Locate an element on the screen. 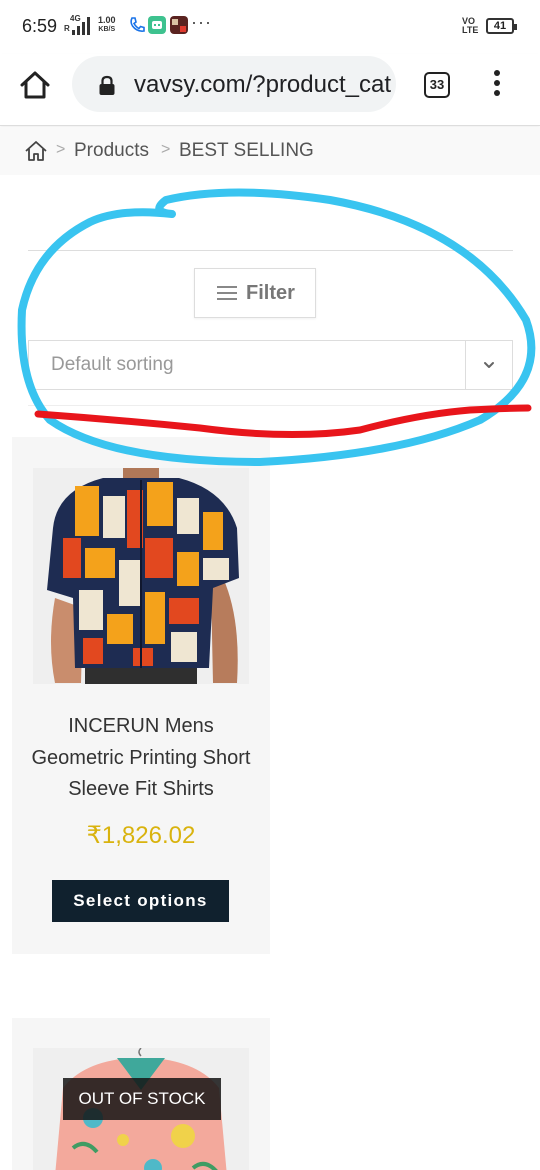 This screenshot has width=540, height=1170. select-options-button: Select options is located at coordinates (140, 901).